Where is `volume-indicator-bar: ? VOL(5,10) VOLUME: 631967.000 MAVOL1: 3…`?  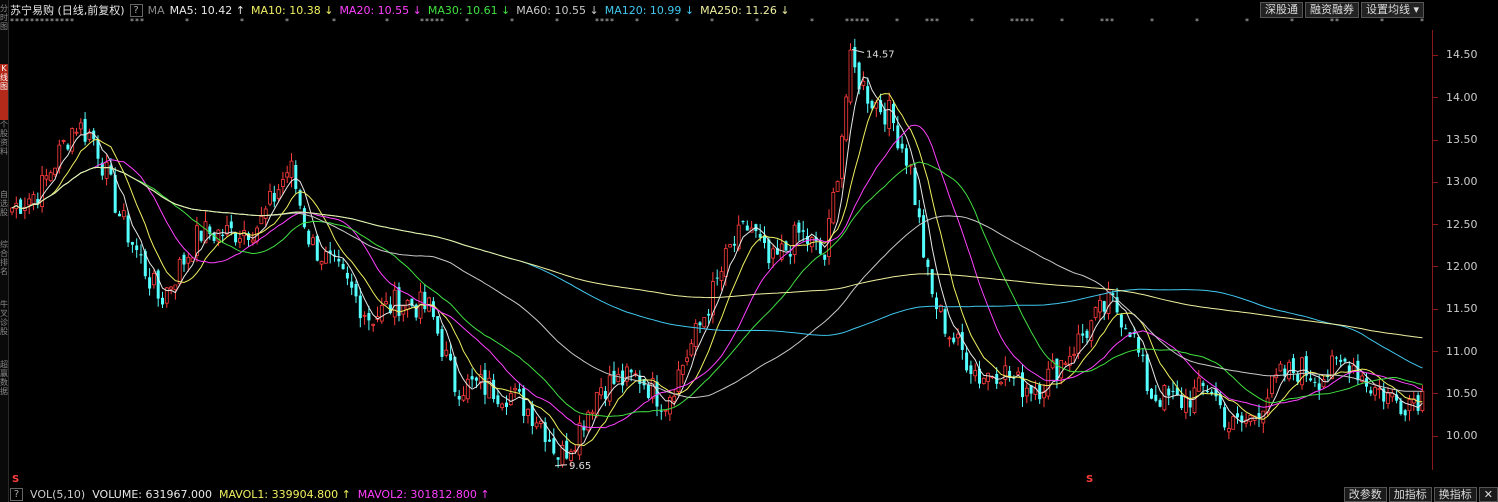
volume-indicator-bar: ? VOL(5,10) VOLUME: 631967.000 MAVOL1: 3… is located at coordinates (754, 494).